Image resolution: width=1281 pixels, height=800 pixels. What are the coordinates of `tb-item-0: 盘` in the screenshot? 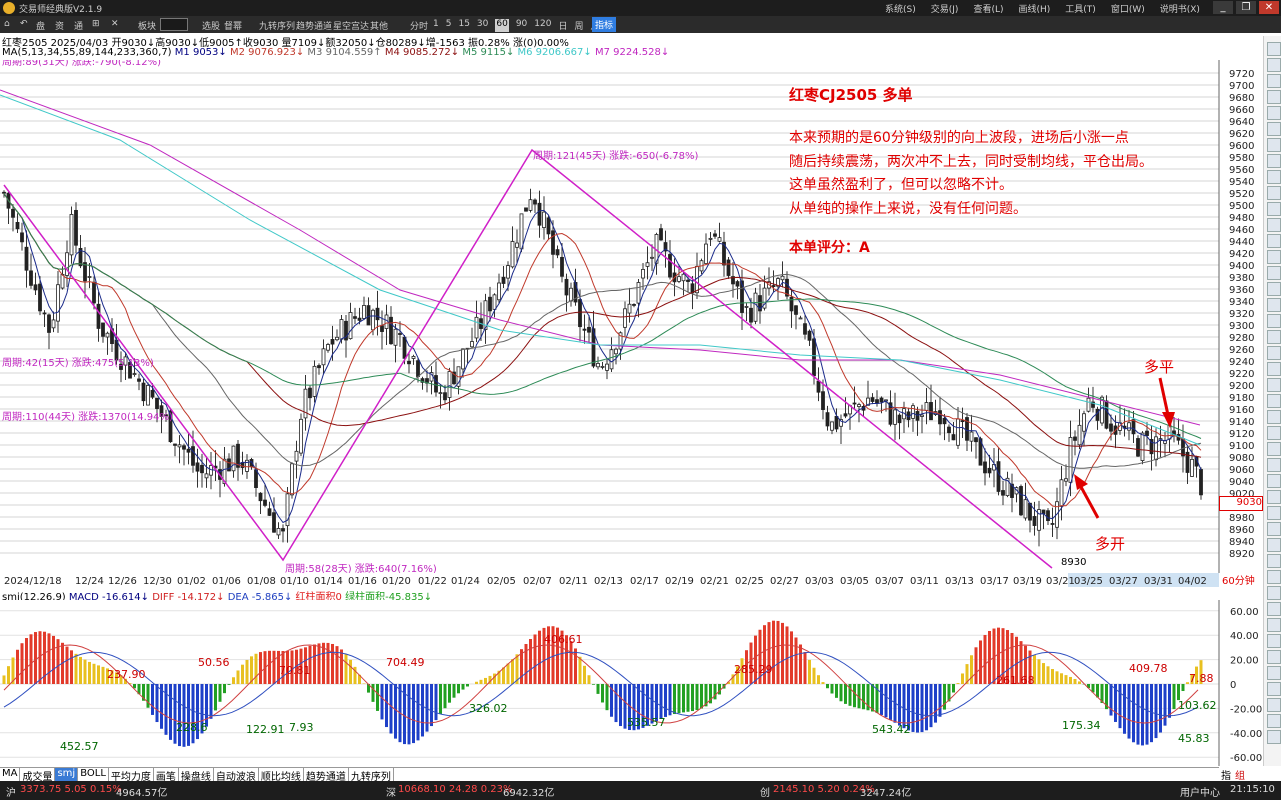 It's located at (40, 25).